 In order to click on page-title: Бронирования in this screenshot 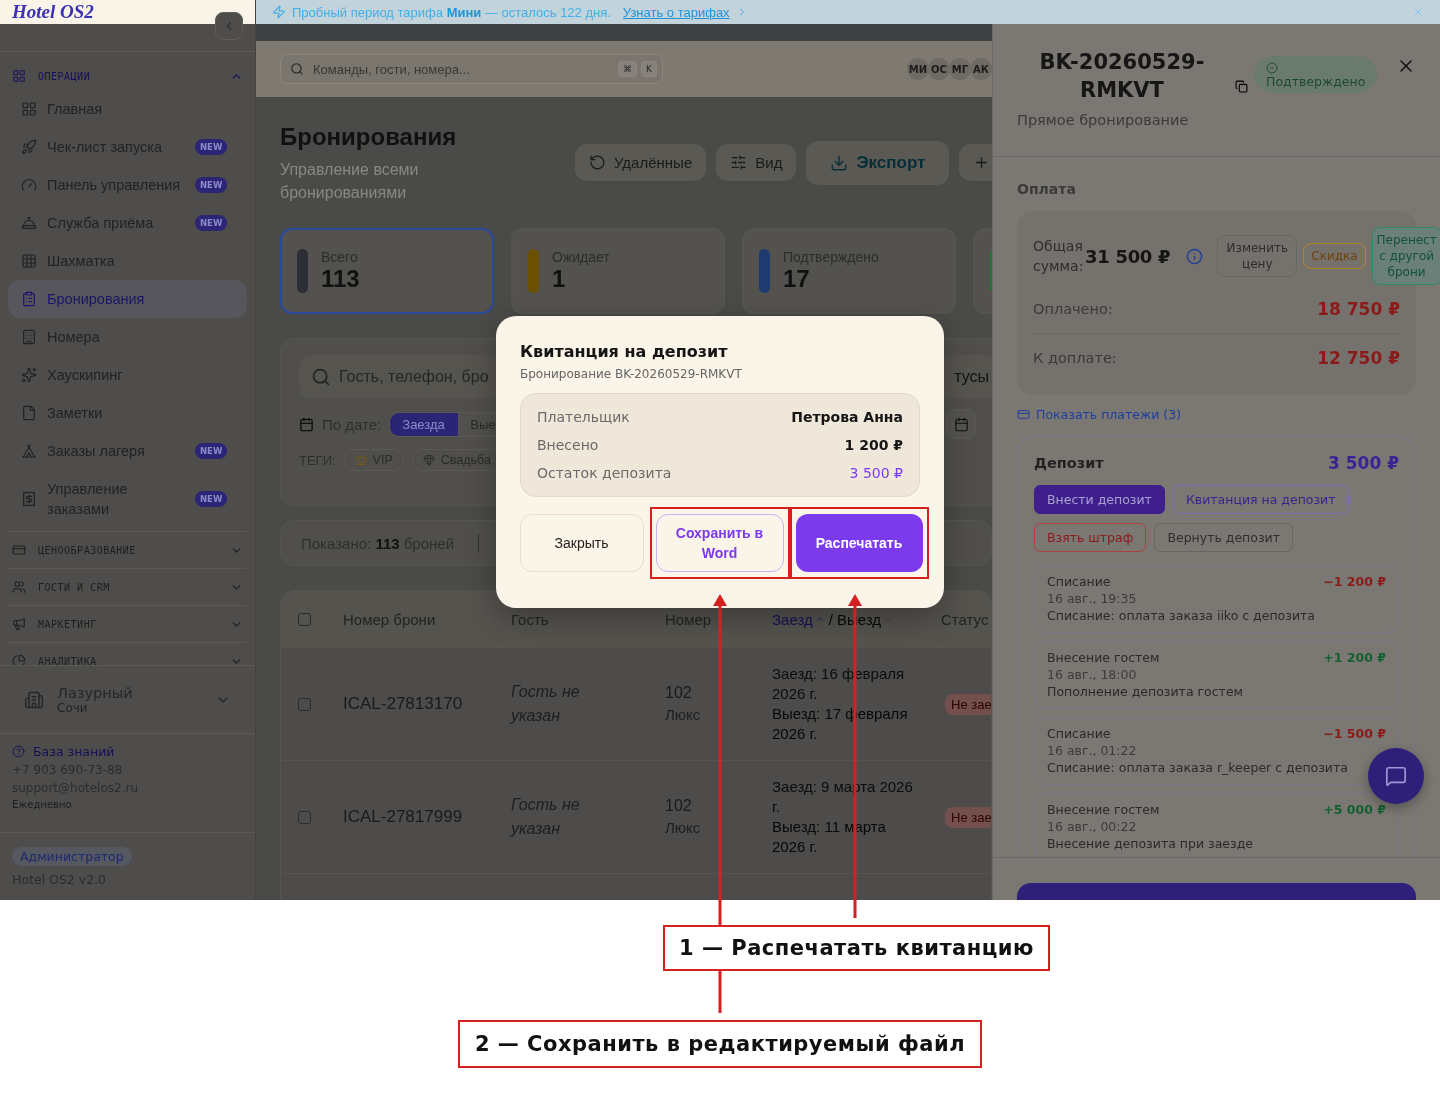, I will do `click(369, 137)`.